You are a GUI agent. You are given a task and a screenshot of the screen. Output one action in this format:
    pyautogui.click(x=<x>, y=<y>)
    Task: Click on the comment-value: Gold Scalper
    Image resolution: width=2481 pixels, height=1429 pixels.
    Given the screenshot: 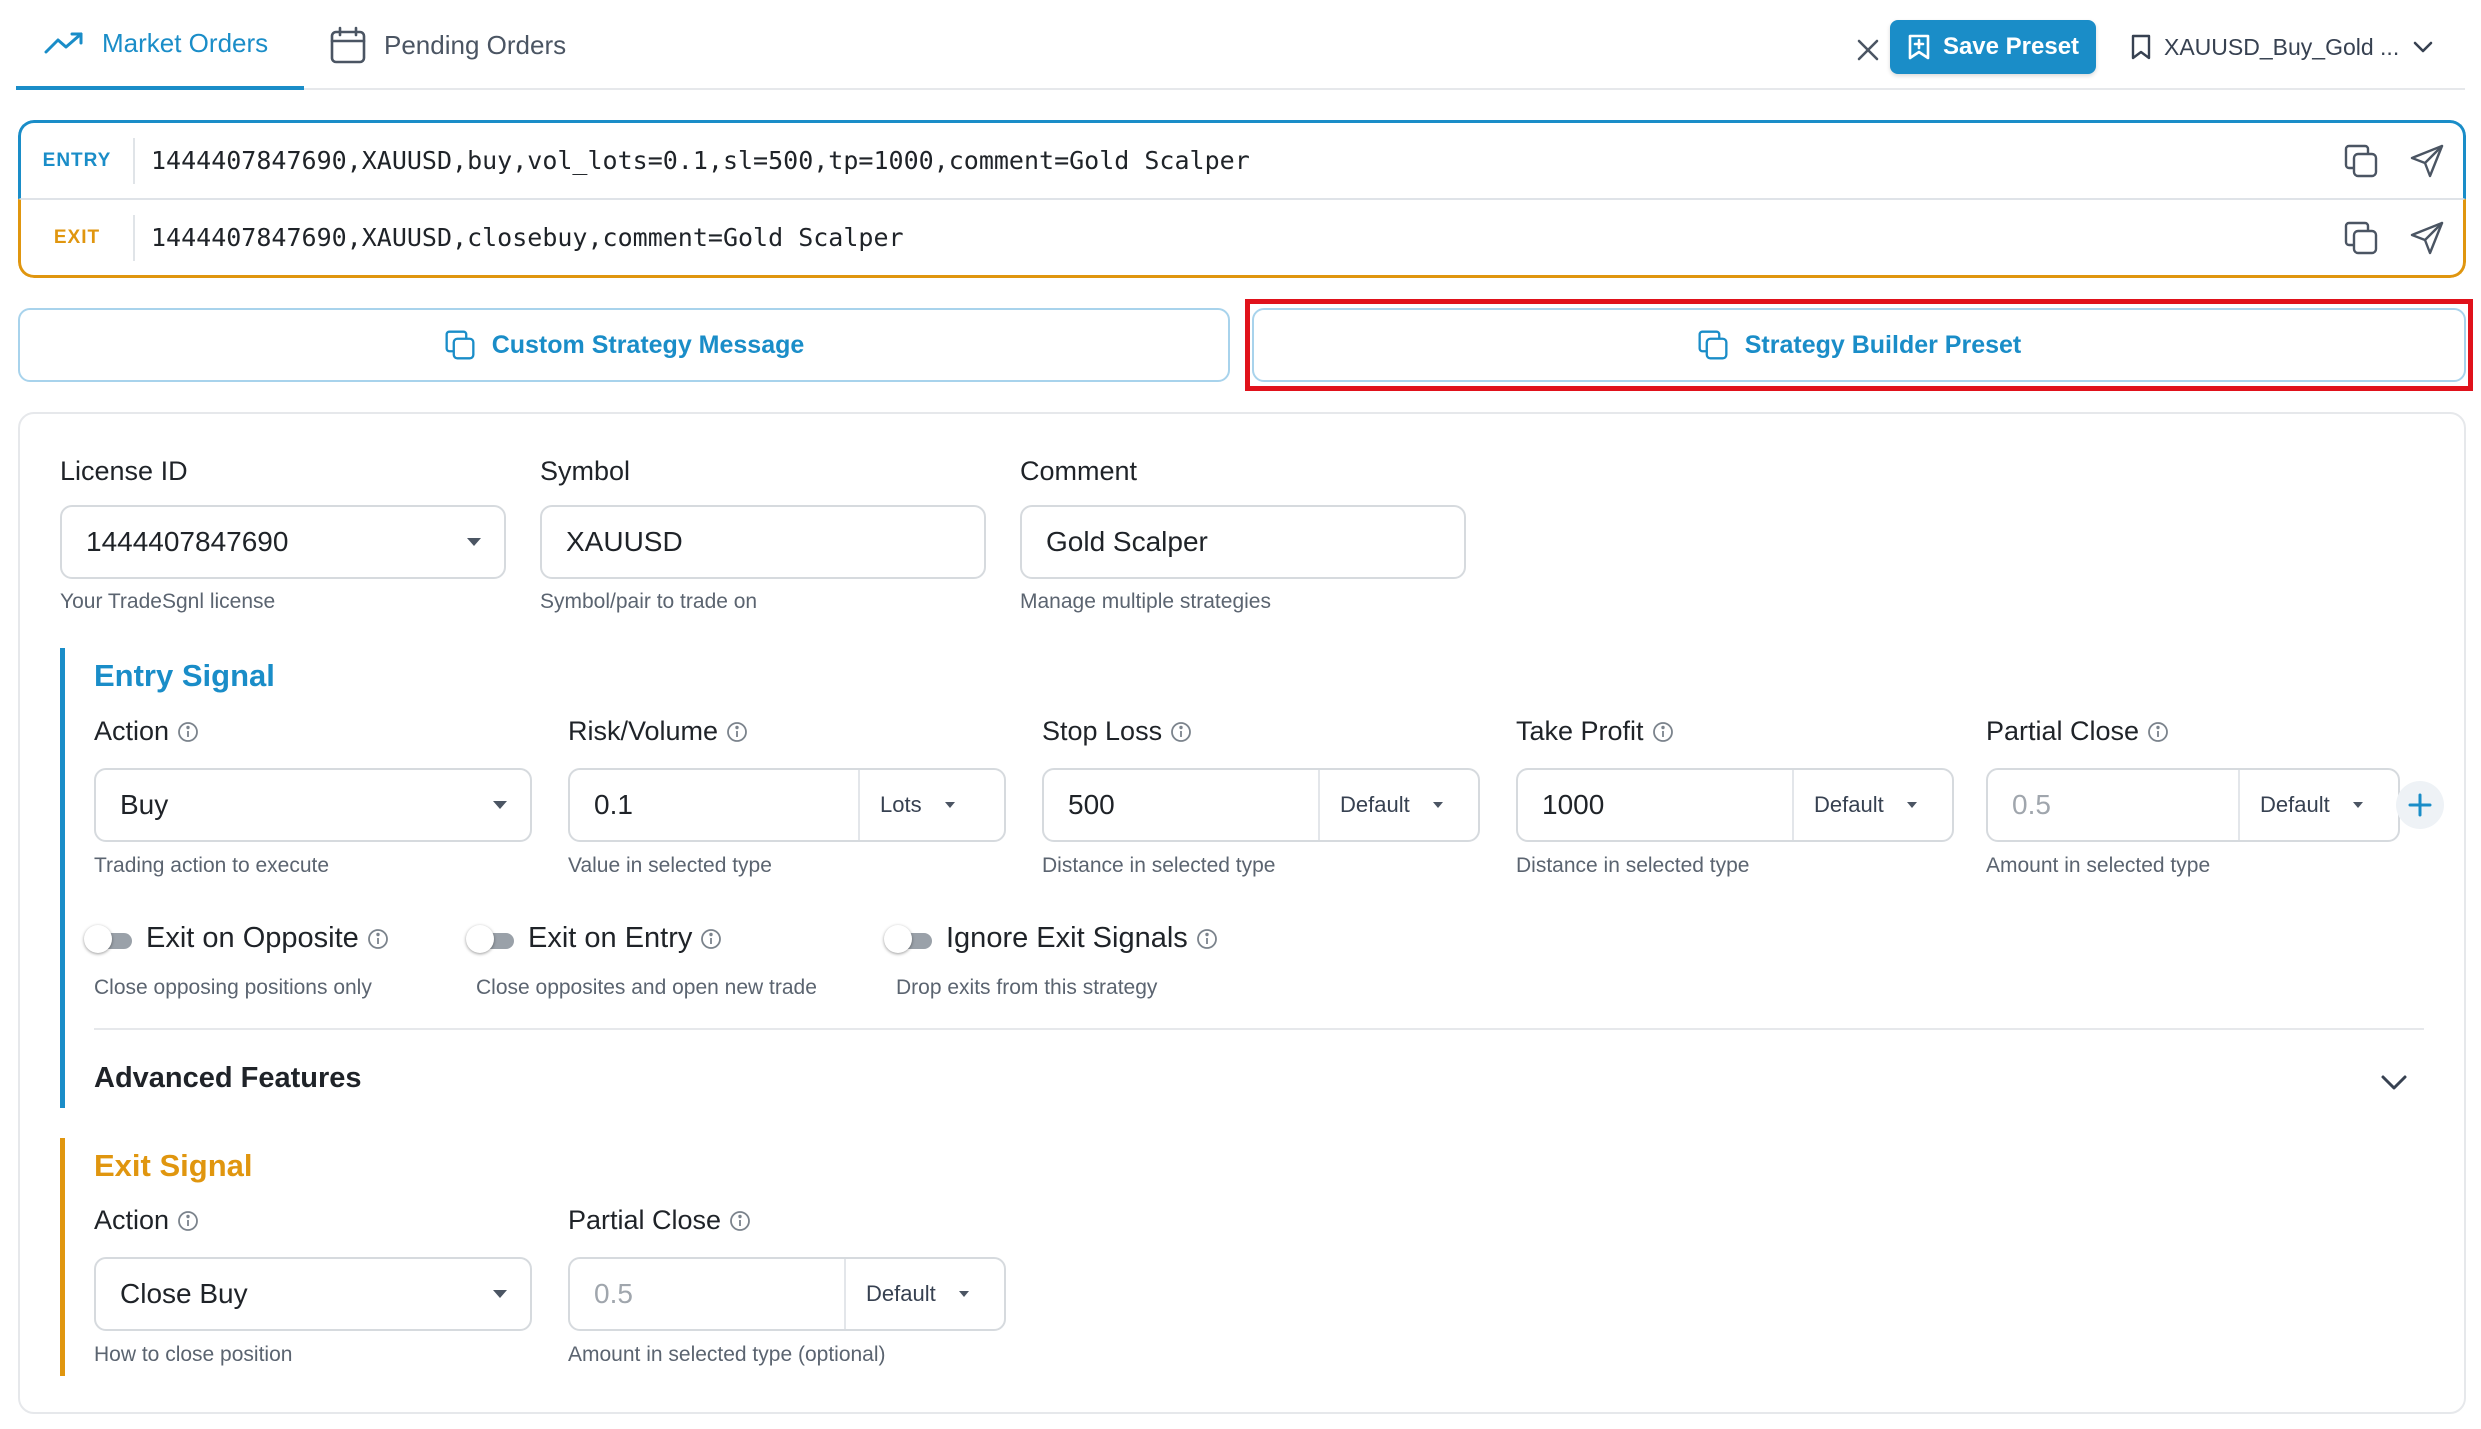 What is the action you would take?
    pyautogui.click(x=1127, y=541)
    